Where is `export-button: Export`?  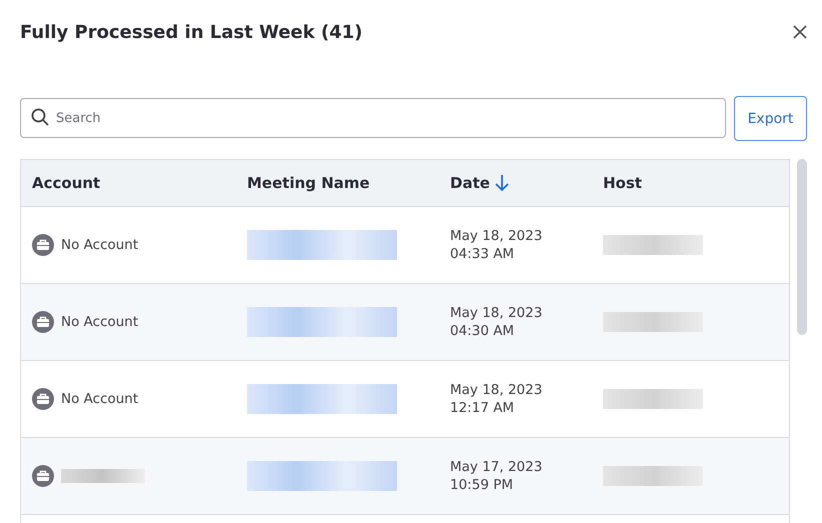 export-button: Export is located at coordinates (770, 118).